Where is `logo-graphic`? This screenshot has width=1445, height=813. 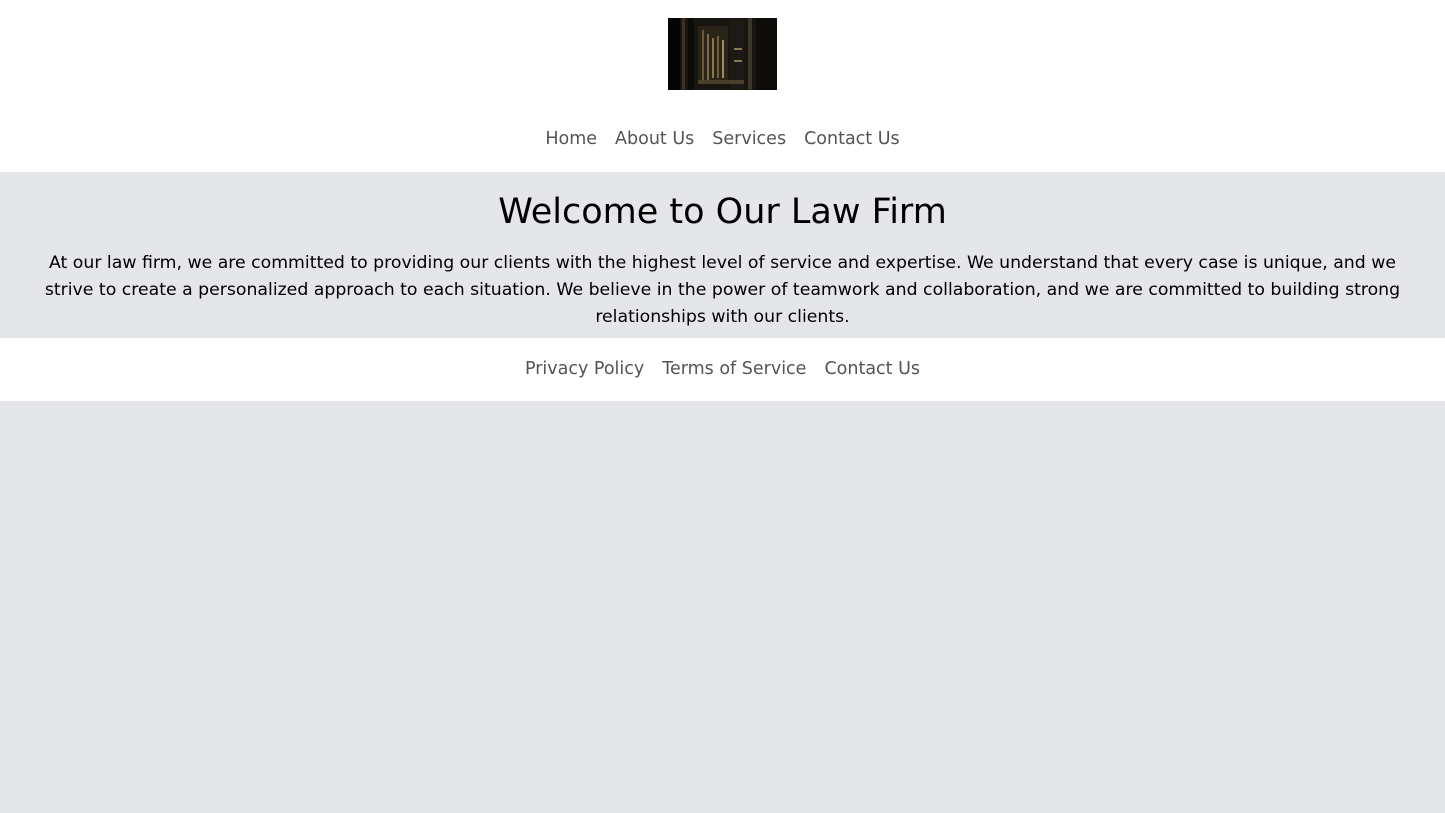 logo-graphic is located at coordinates (722, 54).